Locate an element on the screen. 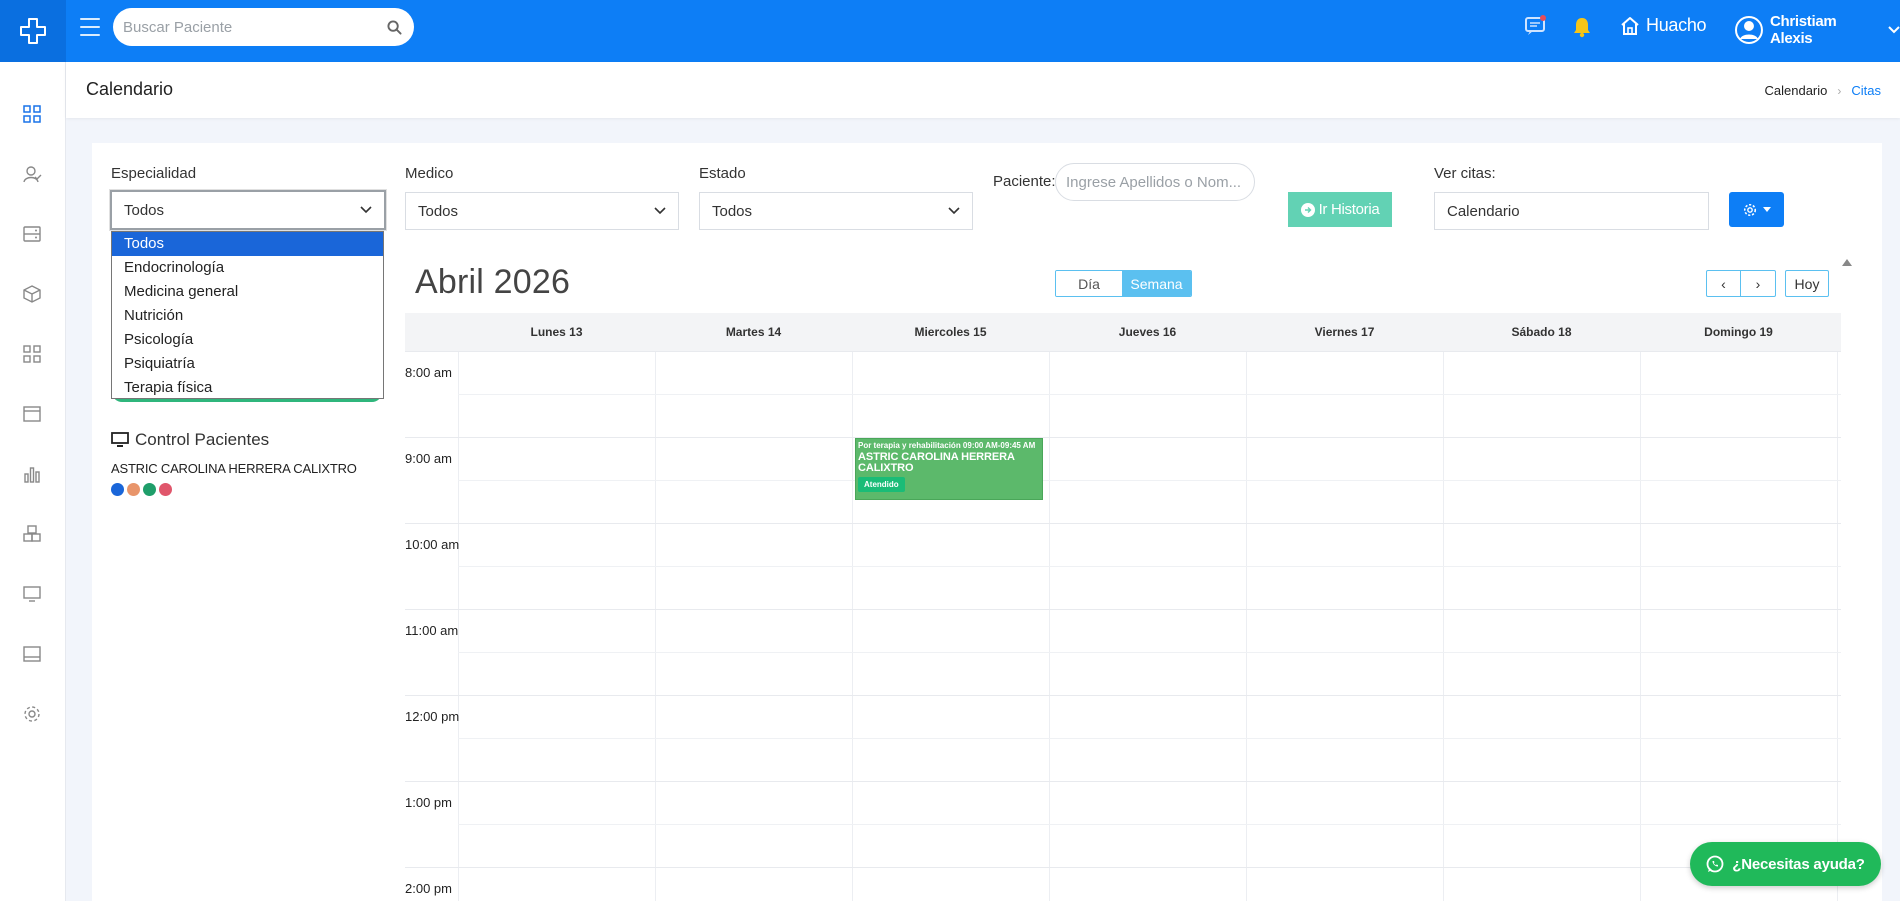  control-pacientes-title: Control Pacientes is located at coordinates (190, 440).